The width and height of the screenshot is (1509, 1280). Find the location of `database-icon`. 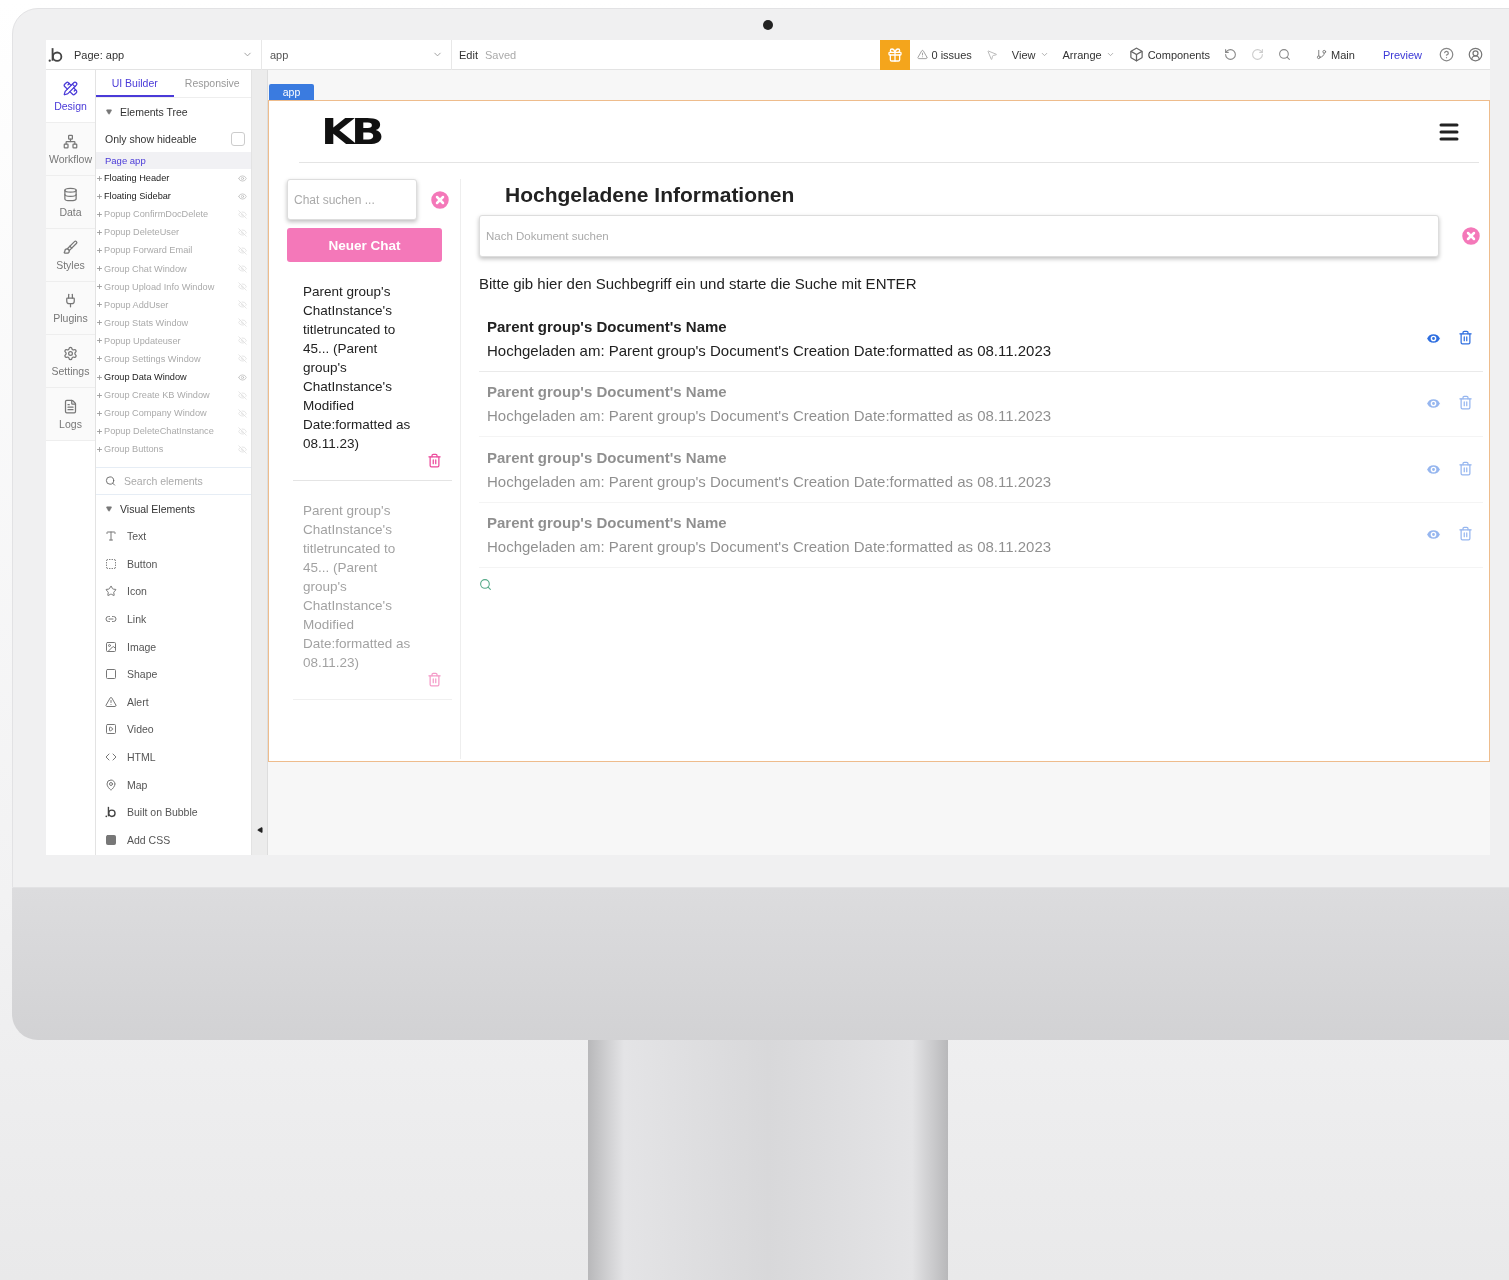

database-icon is located at coordinates (70, 194).